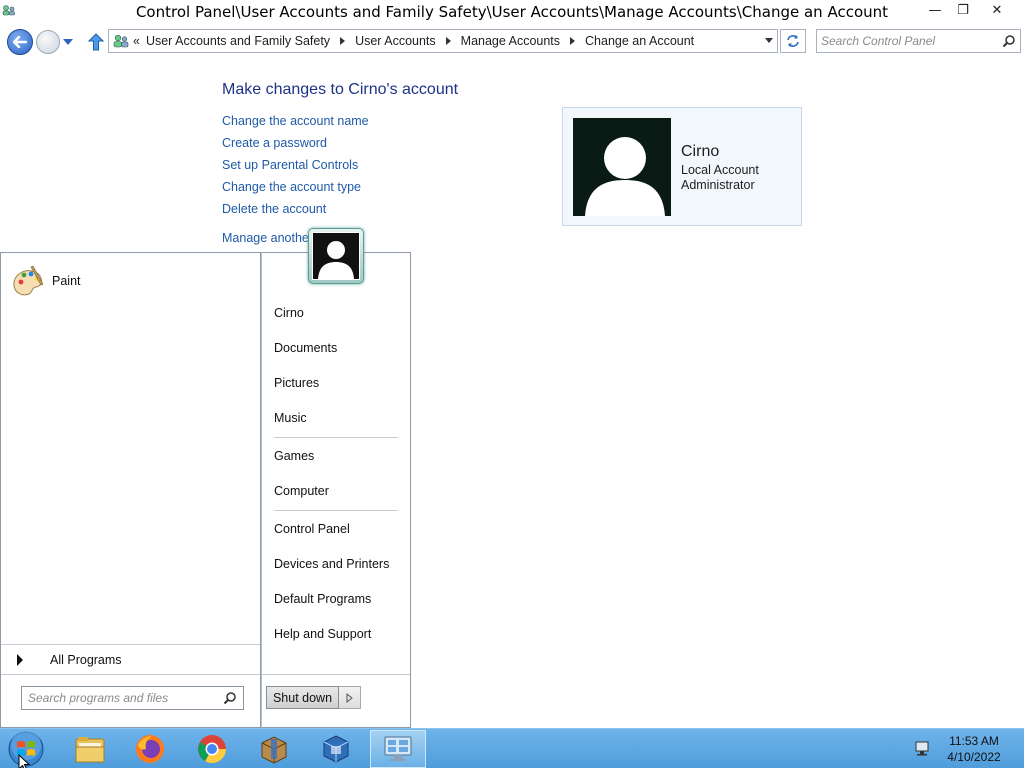 This screenshot has width=1024, height=768. I want to click on user-accounts-icon, so click(121, 41).